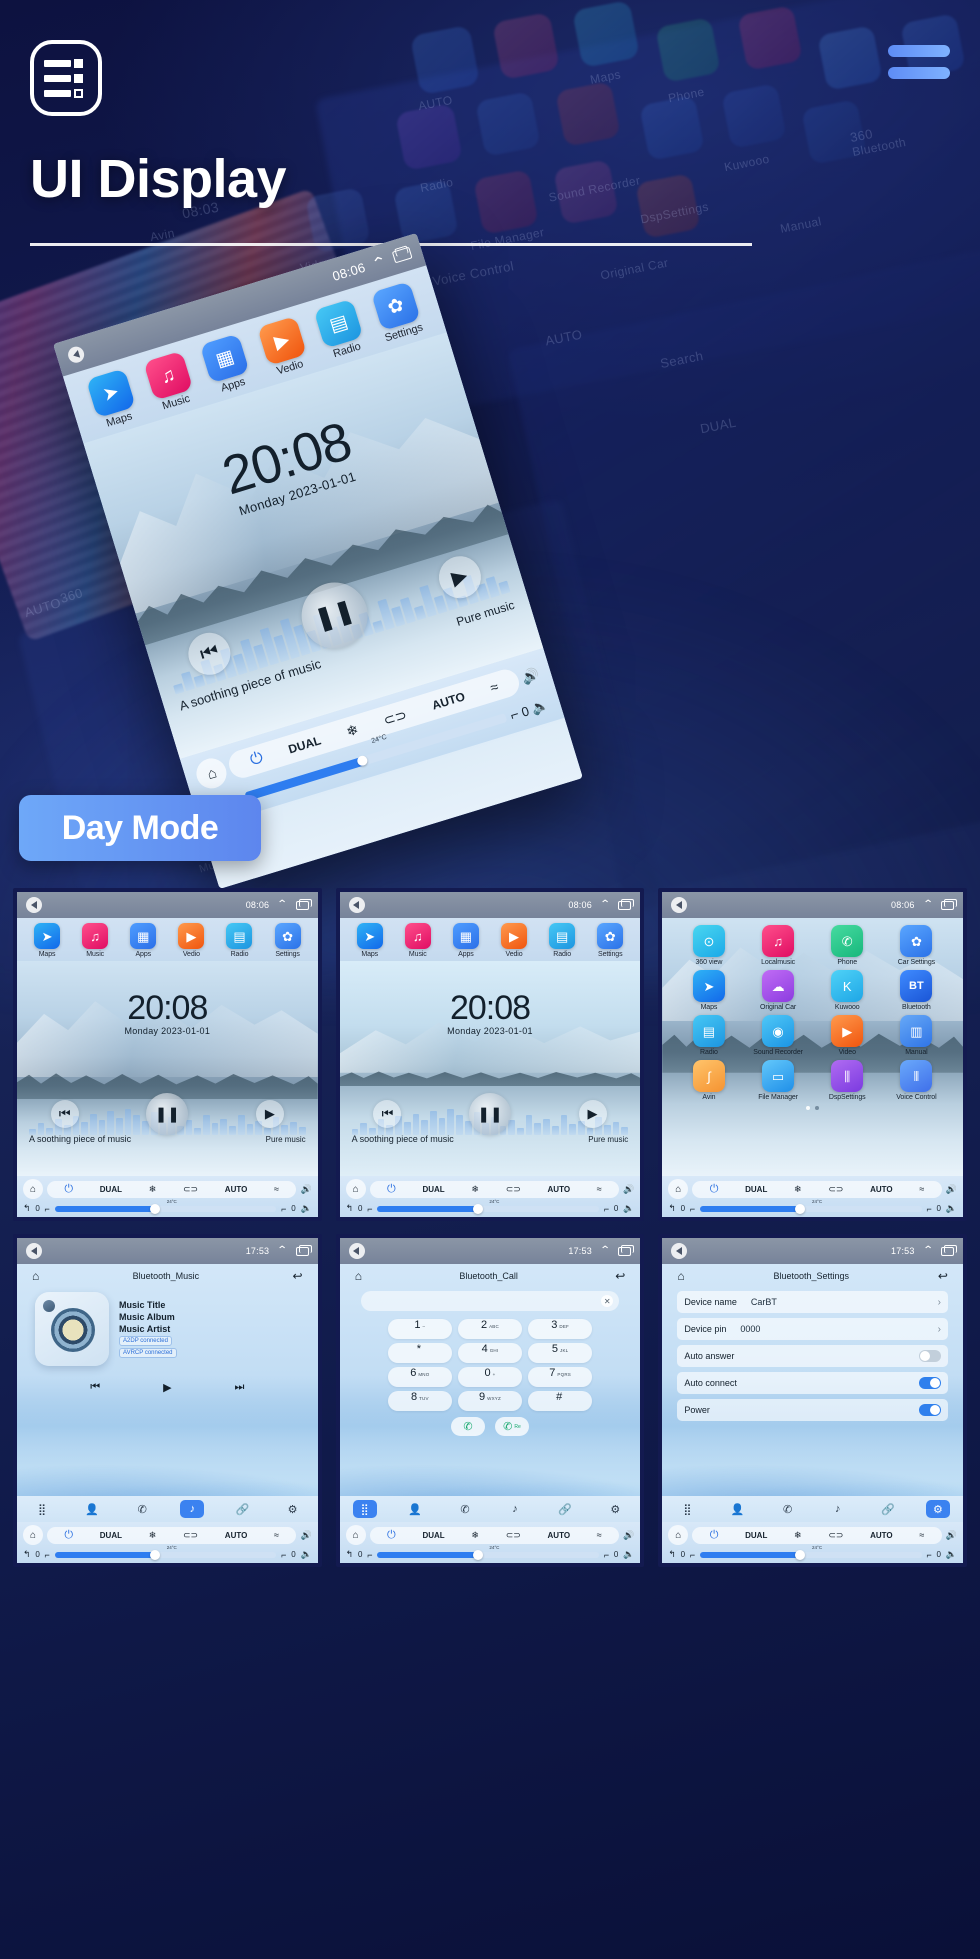 This screenshot has height=1959, width=980. I want to click on dial-key-*: *, so click(419, 1353).